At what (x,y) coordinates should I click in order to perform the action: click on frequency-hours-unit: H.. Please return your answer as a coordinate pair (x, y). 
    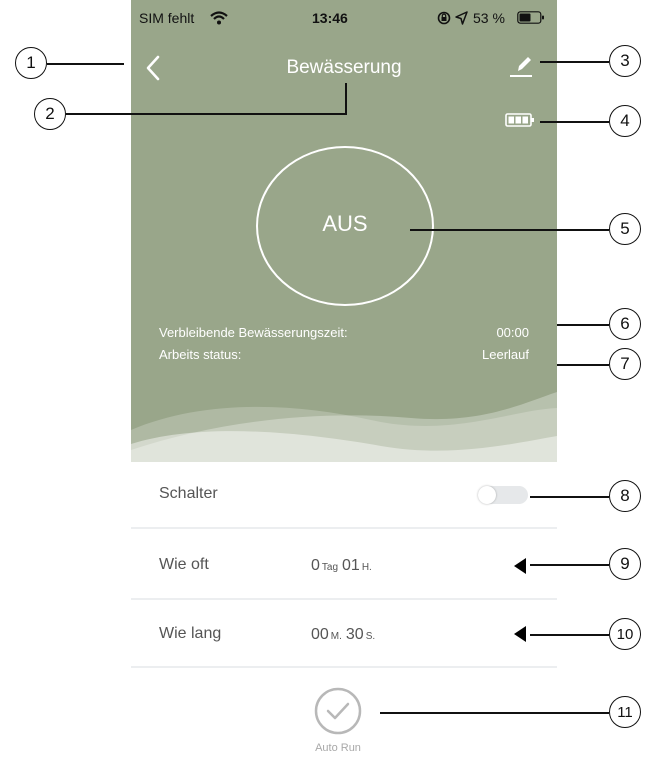
    Looking at the image, I should click on (366, 567).